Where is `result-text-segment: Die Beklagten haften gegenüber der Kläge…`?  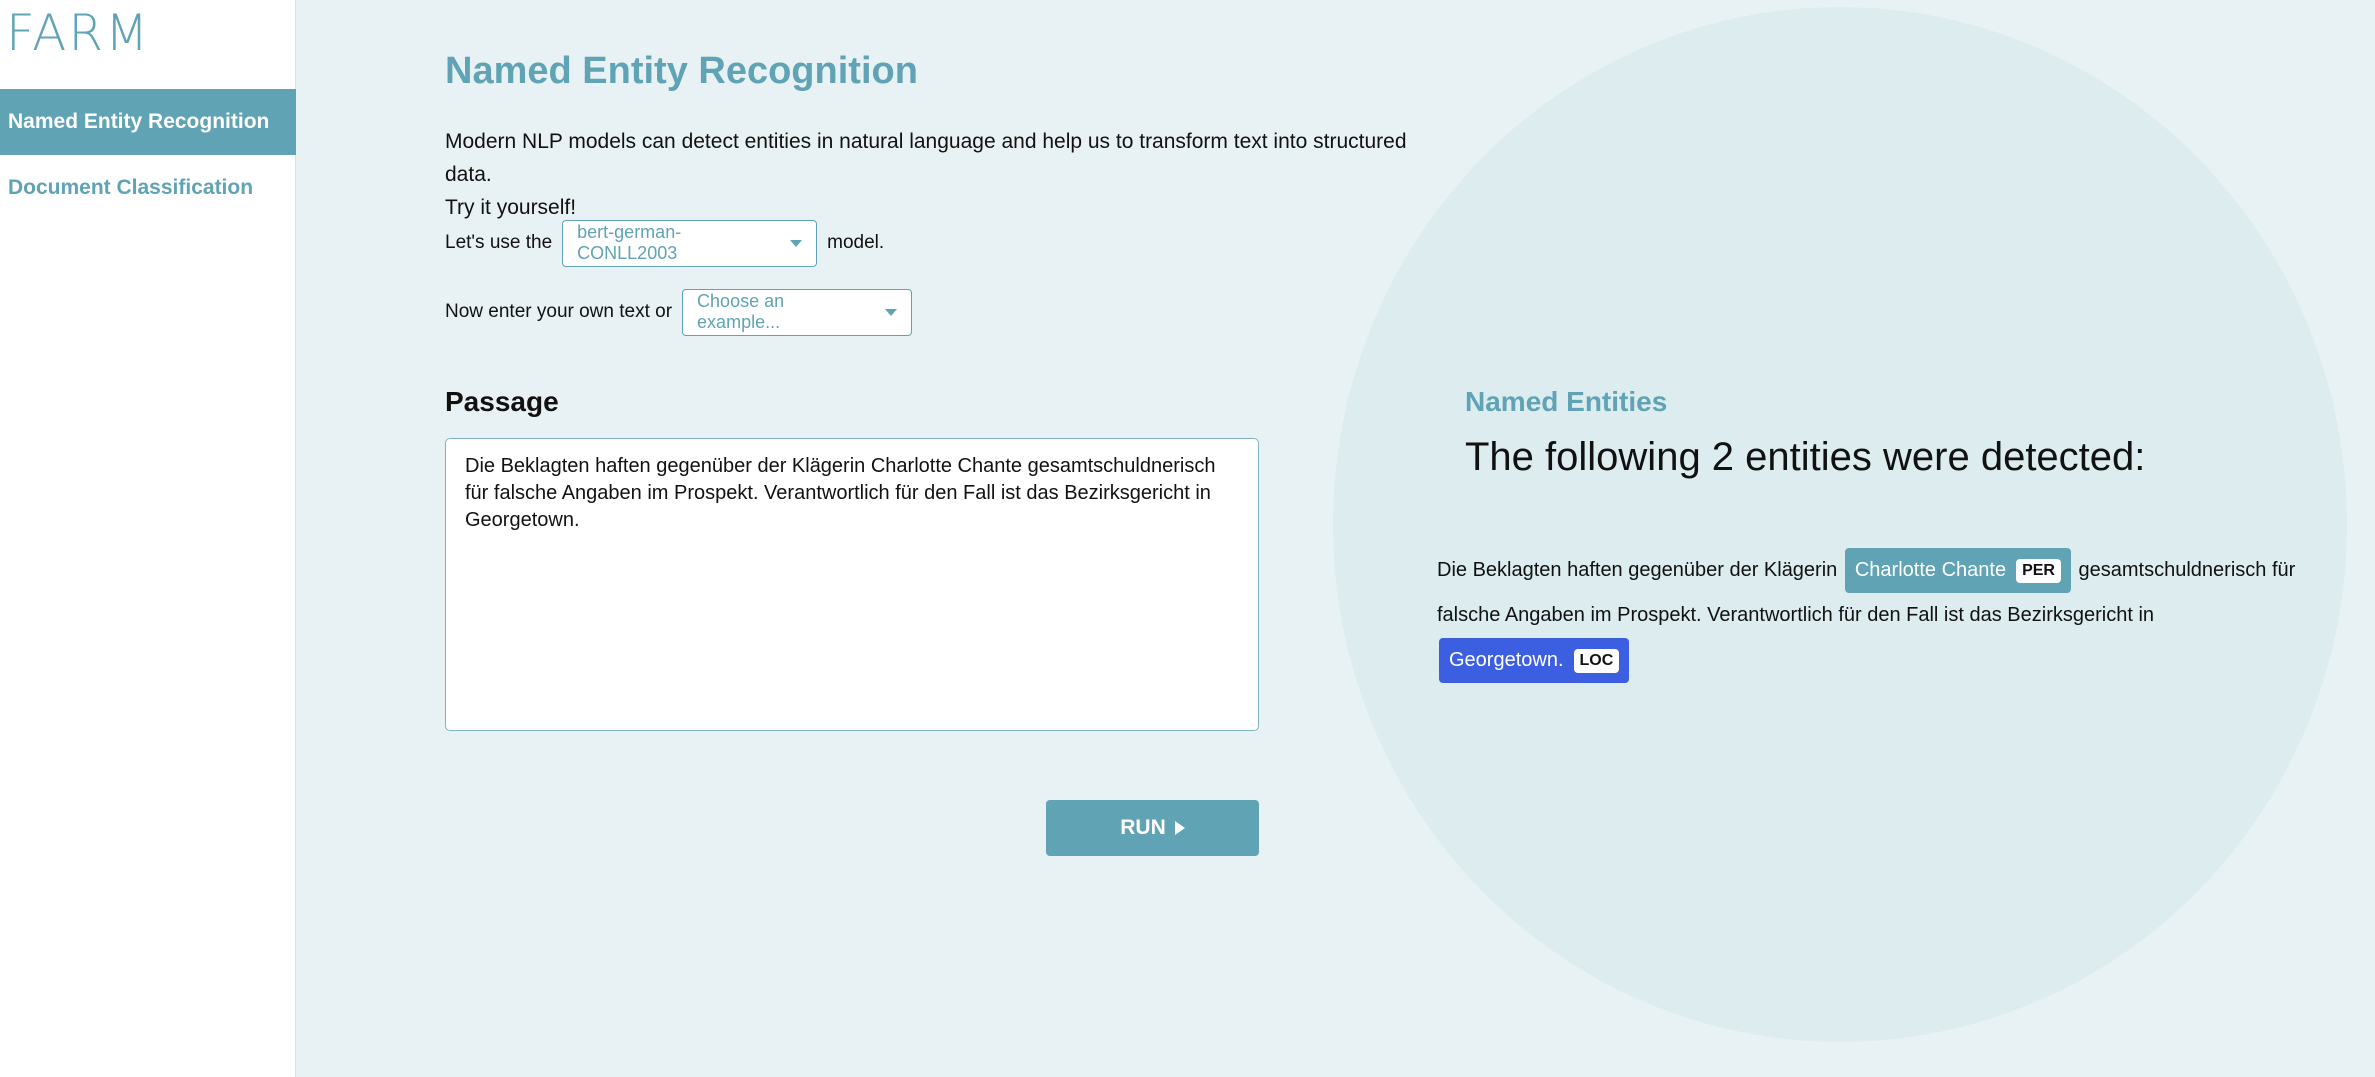 result-text-segment: Die Beklagten haften gegenüber der Kläge… is located at coordinates (1637, 570).